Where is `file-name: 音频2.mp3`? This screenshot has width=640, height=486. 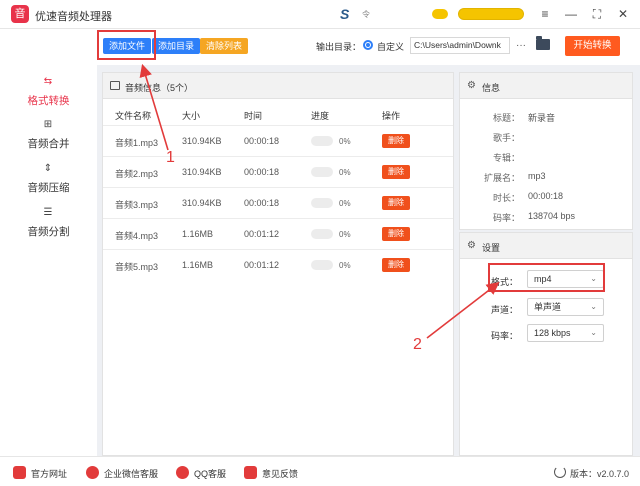 file-name: 音频2.mp3 is located at coordinates (137, 174).